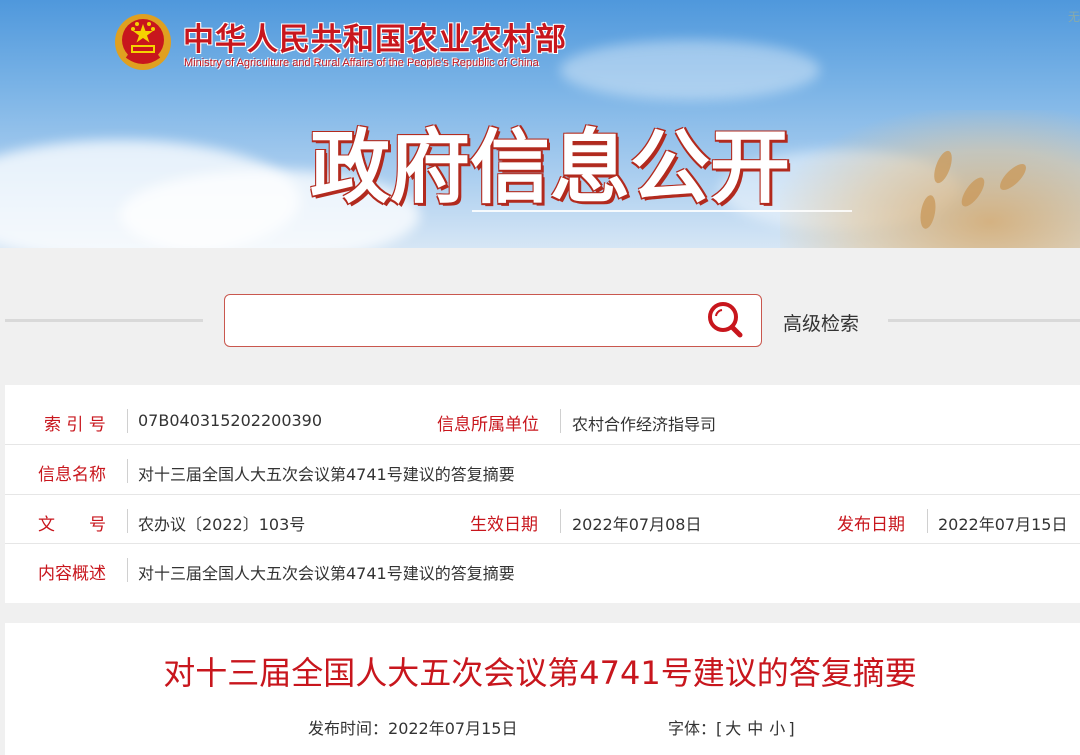  What do you see at coordinates (690, 70) in the screenshot?
I see `cloud-decoration` at bounding box center [690, 70].